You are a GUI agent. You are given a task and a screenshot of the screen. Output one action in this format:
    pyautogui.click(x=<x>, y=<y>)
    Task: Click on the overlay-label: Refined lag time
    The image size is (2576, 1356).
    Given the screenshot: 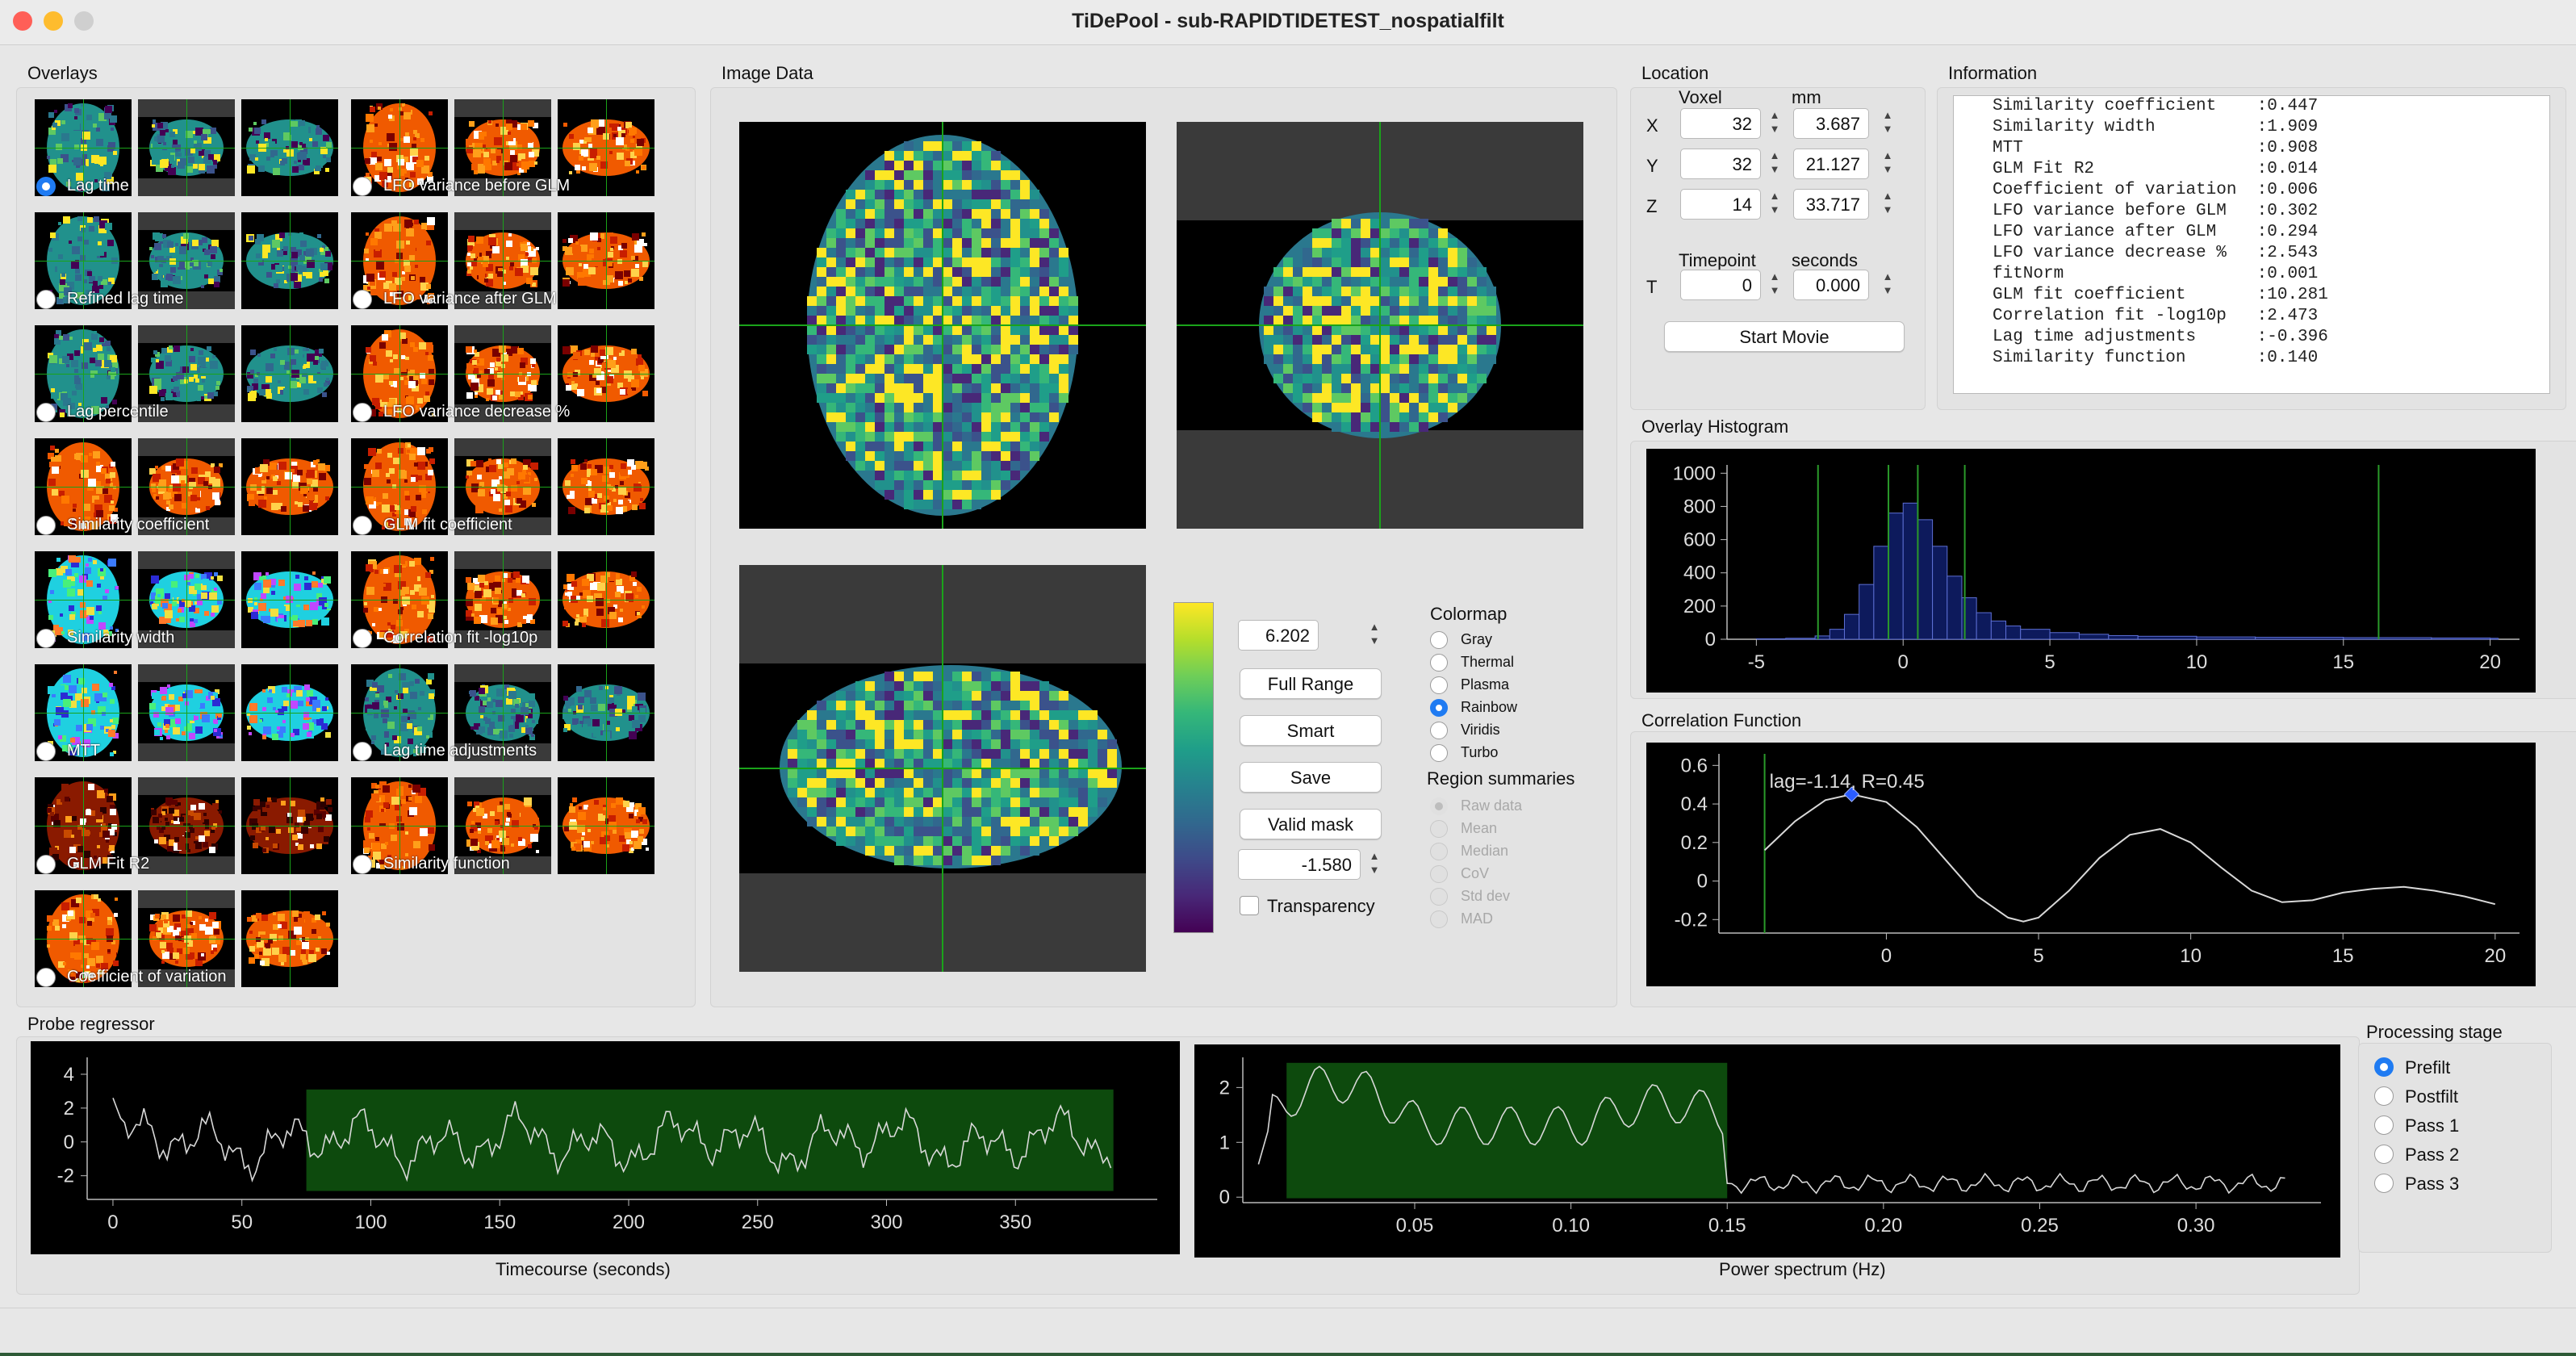 What is the action you would take?
    pyautogui.click(x=125, y=299)
    